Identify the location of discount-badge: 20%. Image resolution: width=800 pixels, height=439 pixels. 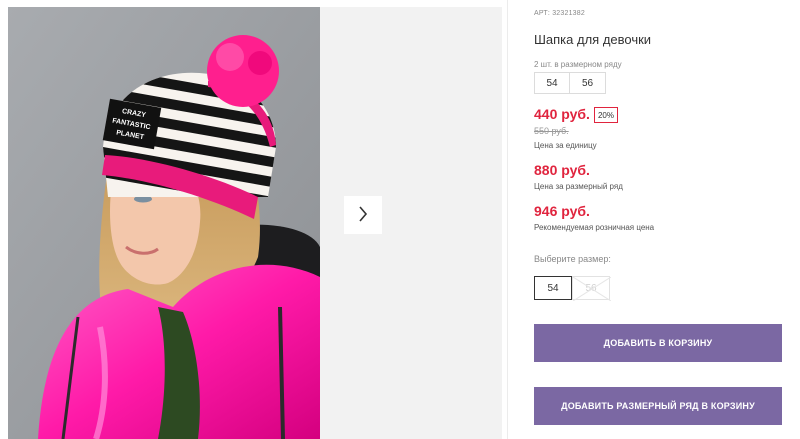
(606, 115).